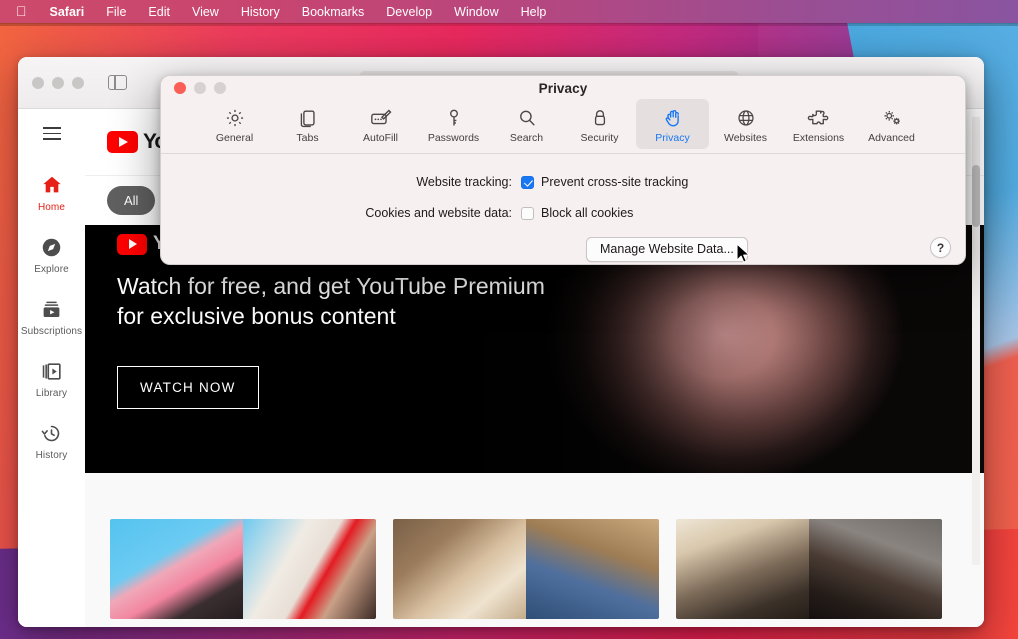 This screenshot has height=639, width=1018. I want to click on banner-headline-line1: Watch for free, and get YouTube Premium, so click(331, 286).